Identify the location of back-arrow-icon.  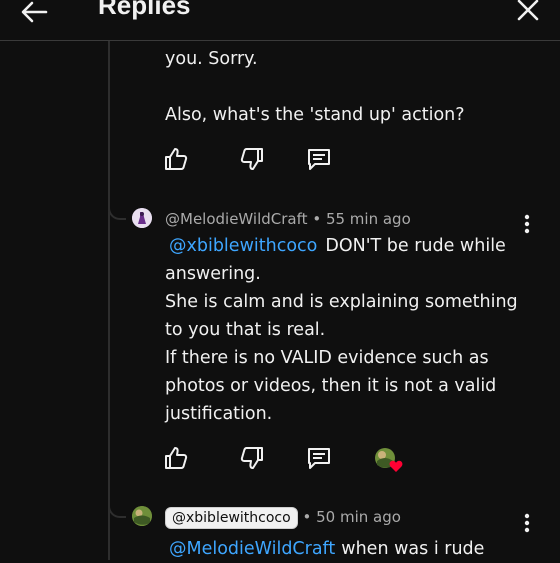
(34, 12).